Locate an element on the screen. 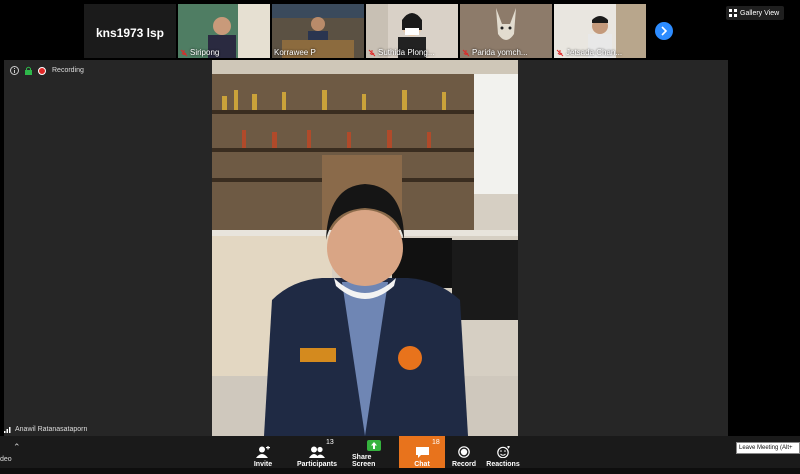 The height and width of the screenshot is (474, 800). chat-button: 18 Chat is located at coordinates (422, 452).